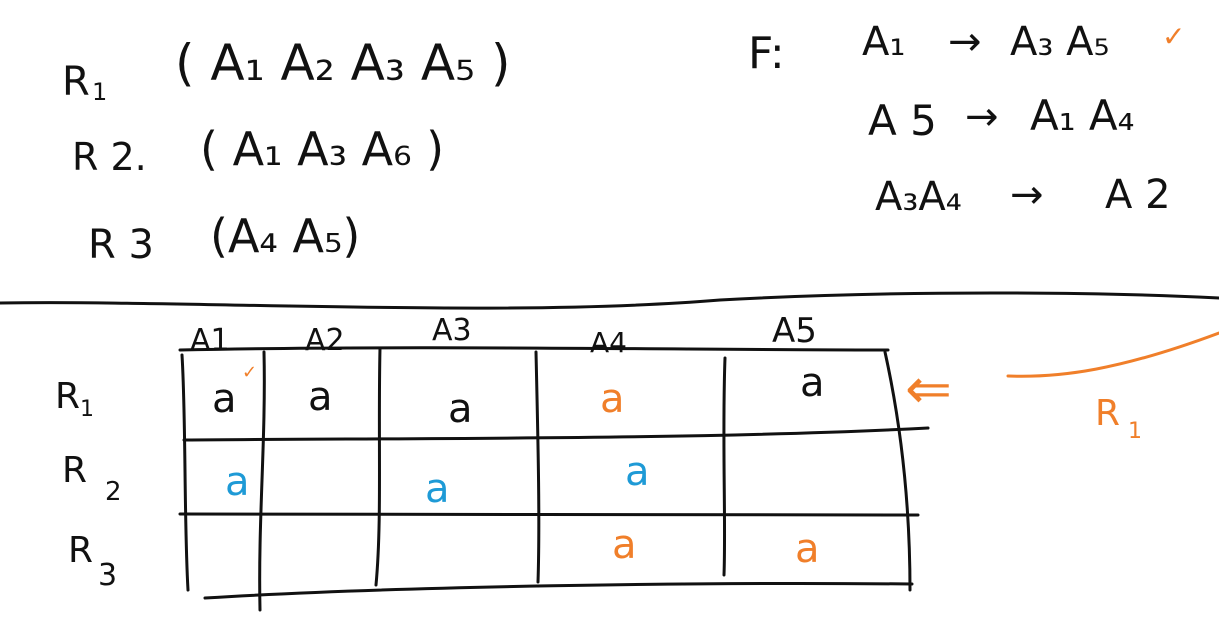 The image size is (1219, 643). Describe the element at coordinates (1135, 431) in the screenshot. I see `annotation-label-sub: 1` at that location.